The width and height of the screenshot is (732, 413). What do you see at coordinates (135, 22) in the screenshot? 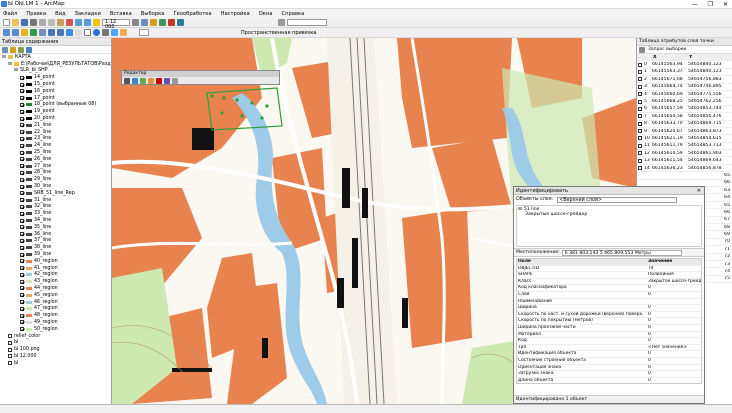
I see `editor-toolbar-icon` at bounding box center [135, 22].